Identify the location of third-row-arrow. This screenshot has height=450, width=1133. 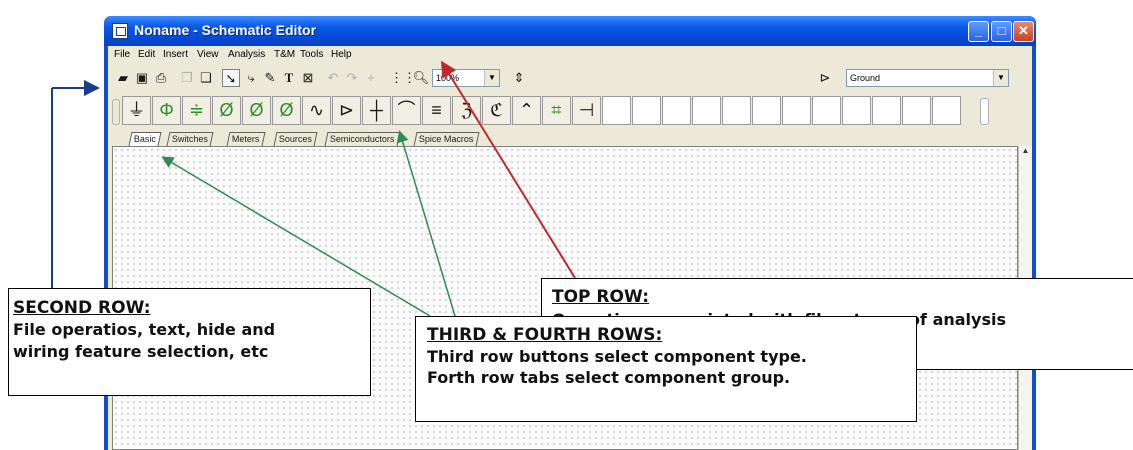
(426, 223).